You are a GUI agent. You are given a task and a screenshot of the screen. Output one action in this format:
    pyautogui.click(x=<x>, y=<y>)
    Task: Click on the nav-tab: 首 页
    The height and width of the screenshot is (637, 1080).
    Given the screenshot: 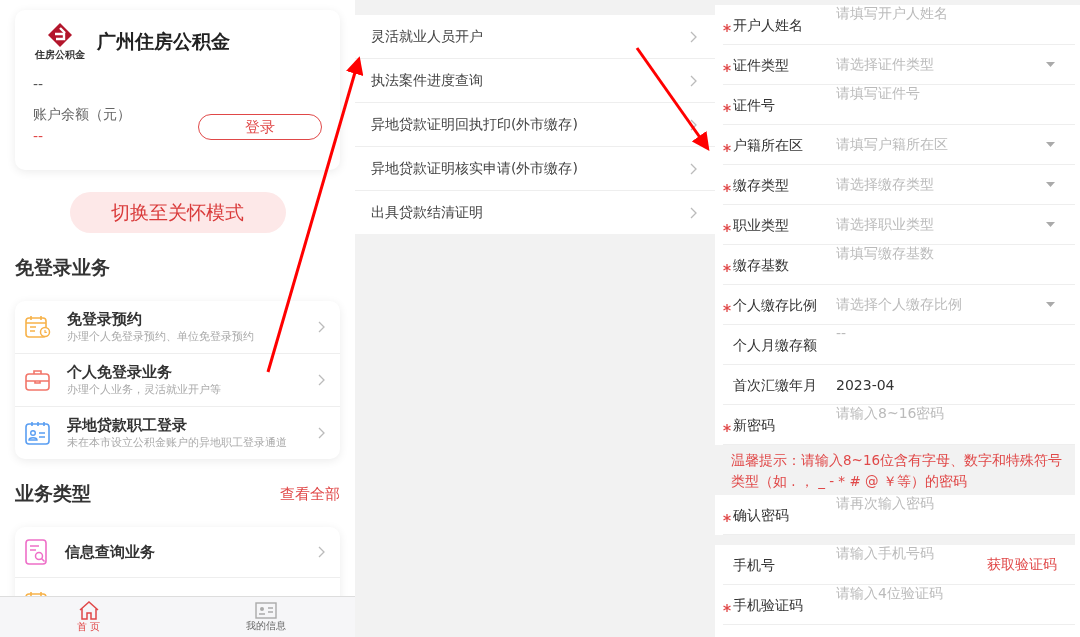 What is the action you would take?
    pyautogui.click(x=89, y=617)
    